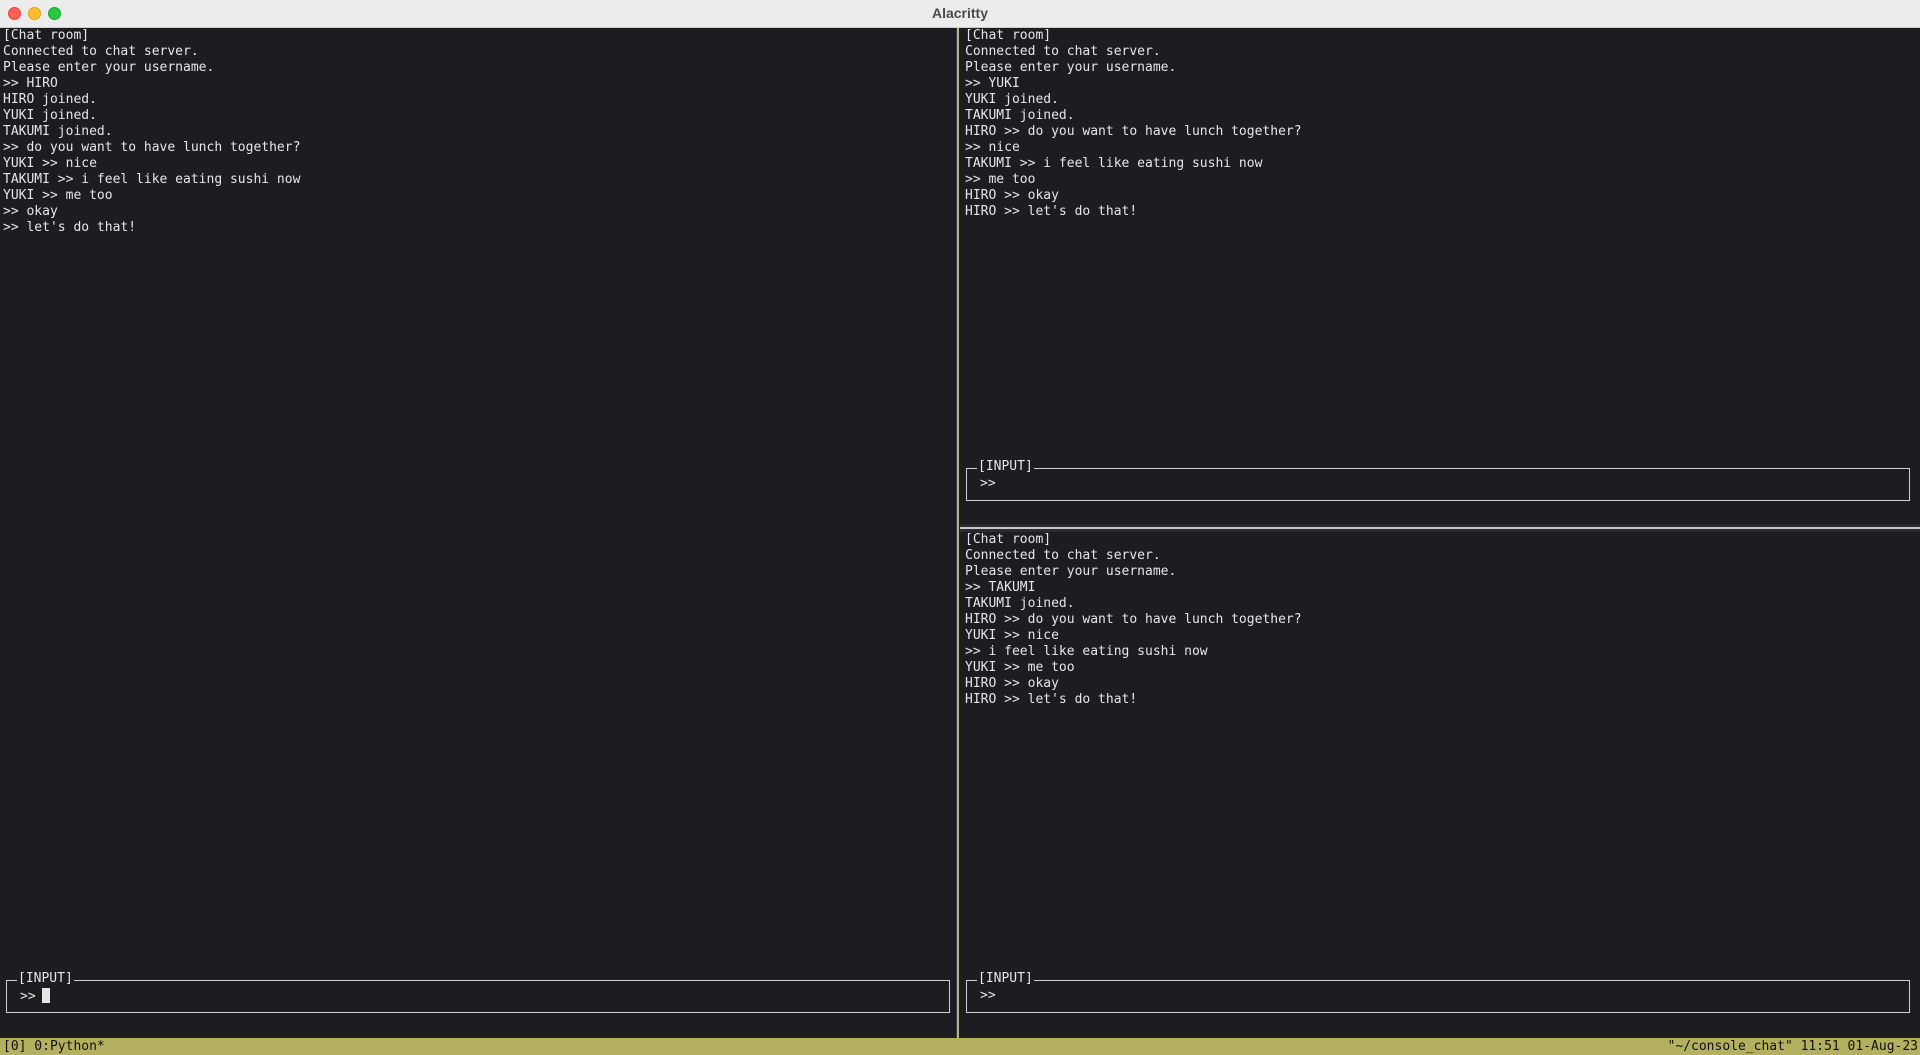 This screenshot has width=1920, height=1055. I want to click on log-line: >> okay, so click(30, 211).